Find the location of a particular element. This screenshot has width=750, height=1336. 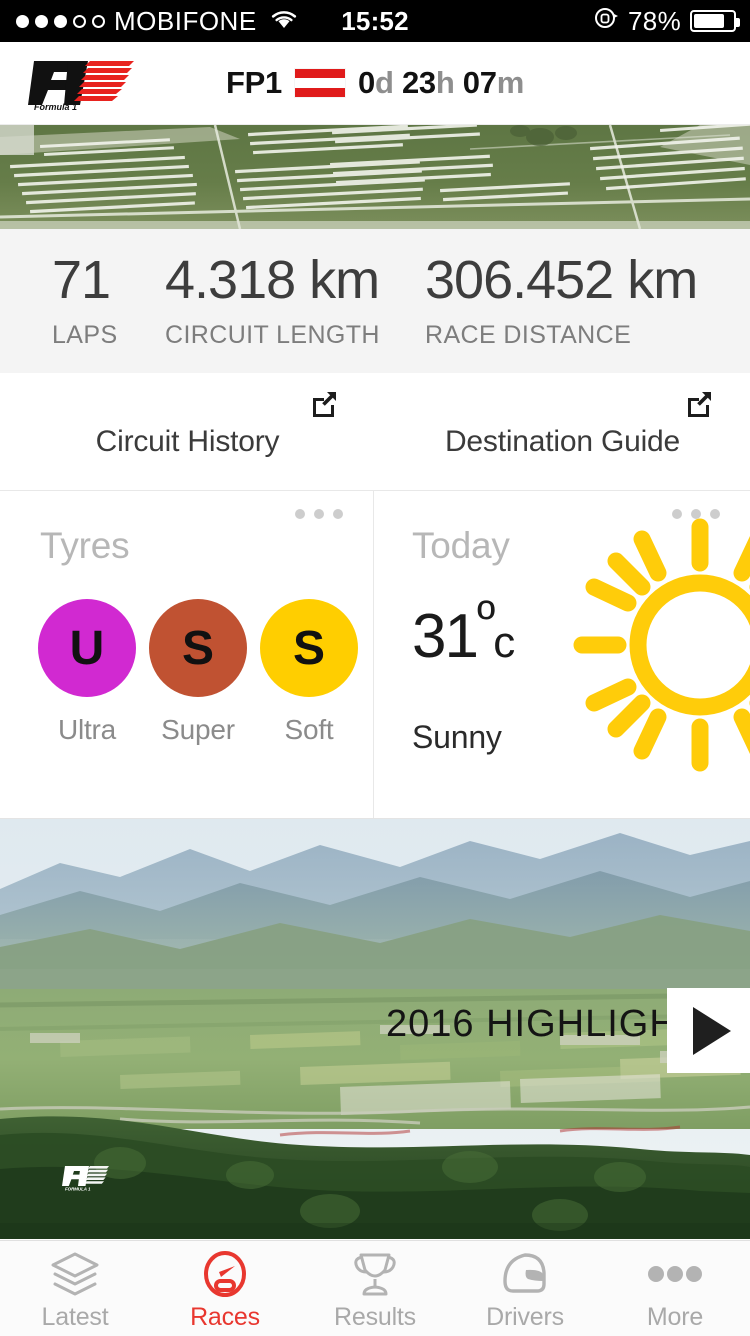

countdown-timer: 0d 23h 07m is located at coordinates (441, 82).